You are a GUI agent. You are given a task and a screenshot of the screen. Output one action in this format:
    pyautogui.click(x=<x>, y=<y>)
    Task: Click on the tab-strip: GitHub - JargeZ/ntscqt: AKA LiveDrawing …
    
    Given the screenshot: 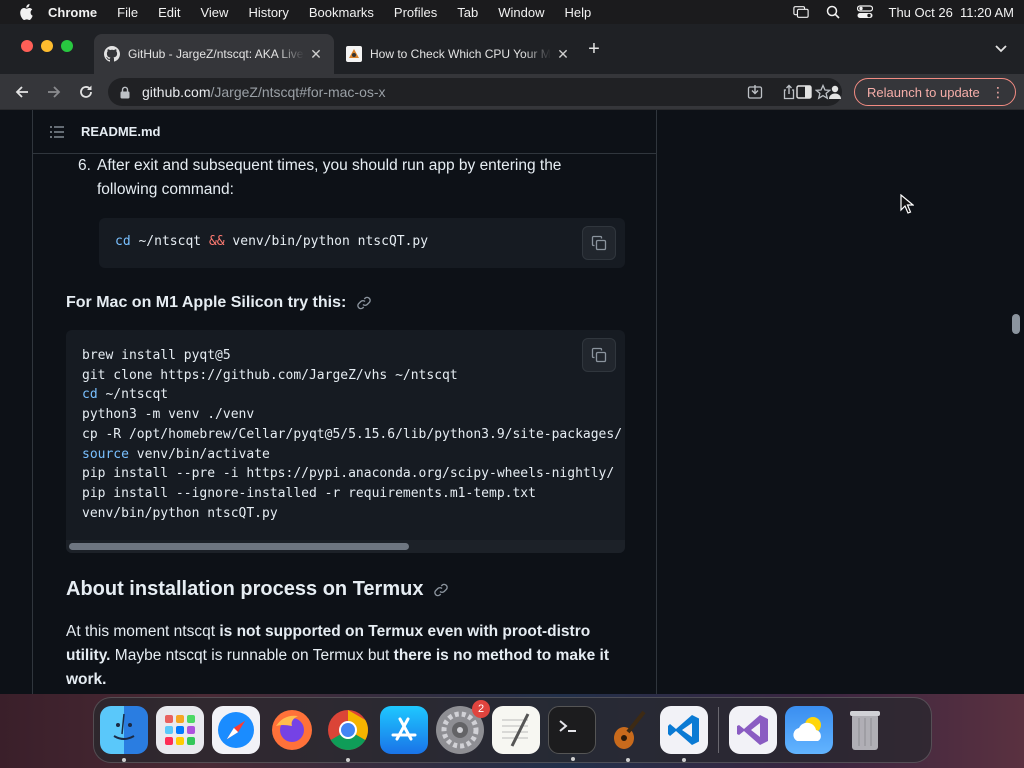 What is the action you would take?
    pyautogui.click(x=512, y=49)
    